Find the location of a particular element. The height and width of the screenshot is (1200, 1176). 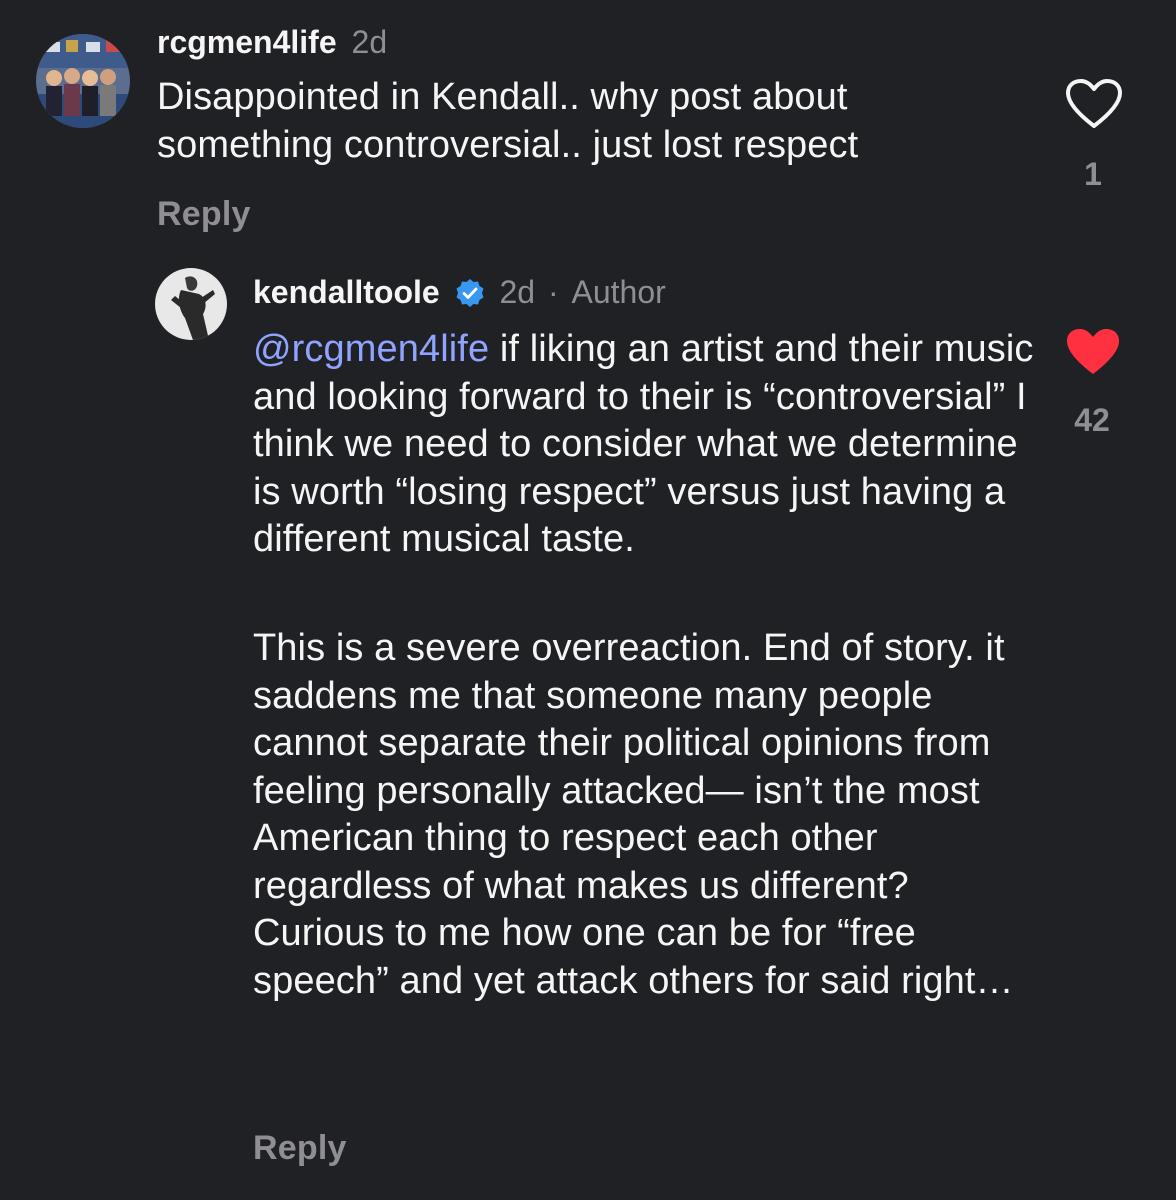

group-photo-avatar-icon is located at coordinates (83, 81).